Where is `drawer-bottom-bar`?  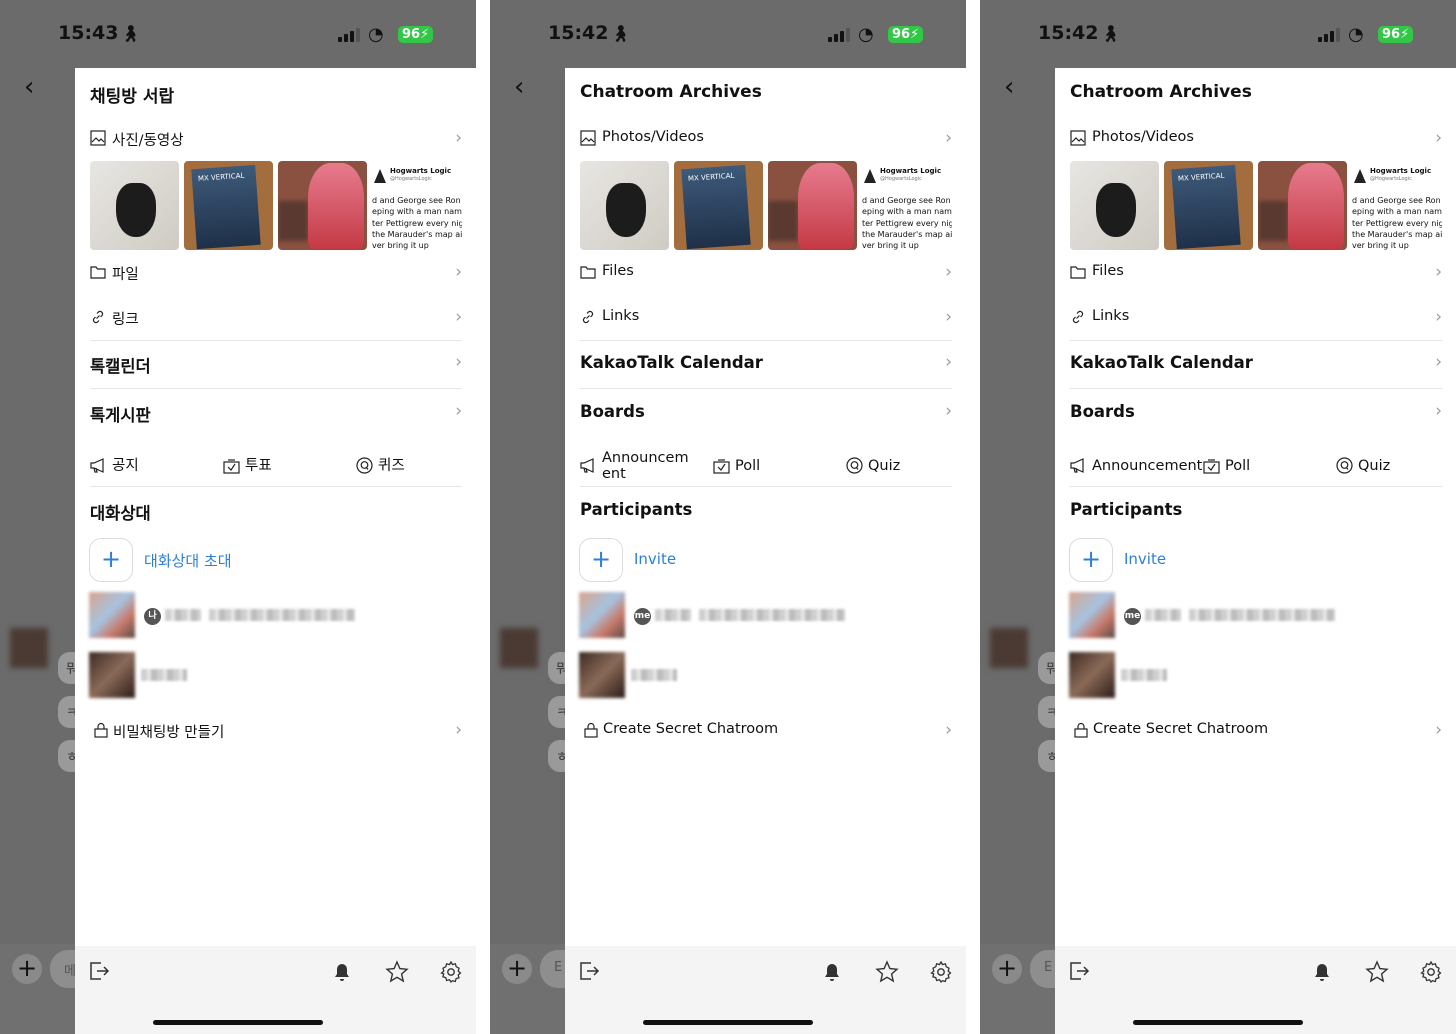
drawer-bottom-bar is located at coordinates (1255, 990).